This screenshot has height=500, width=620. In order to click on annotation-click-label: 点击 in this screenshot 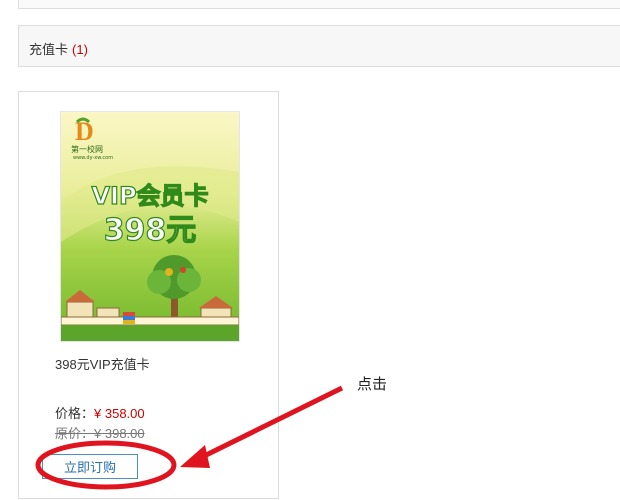, I will do `click(372, 384)`.